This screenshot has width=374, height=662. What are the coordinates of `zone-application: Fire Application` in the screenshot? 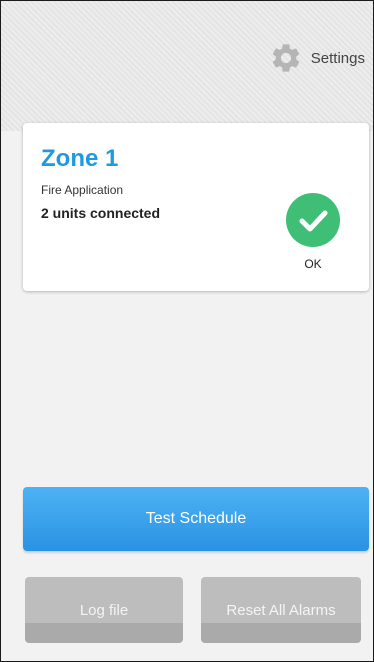 It's located at (82, 190).